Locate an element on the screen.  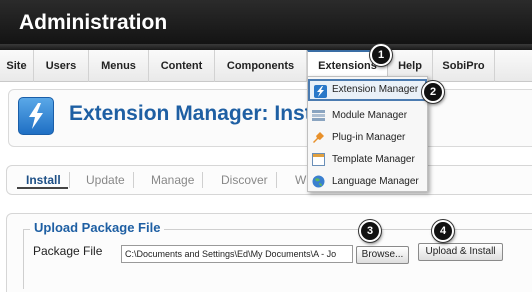
menu-site: Site is located at coordinates (17, 66).